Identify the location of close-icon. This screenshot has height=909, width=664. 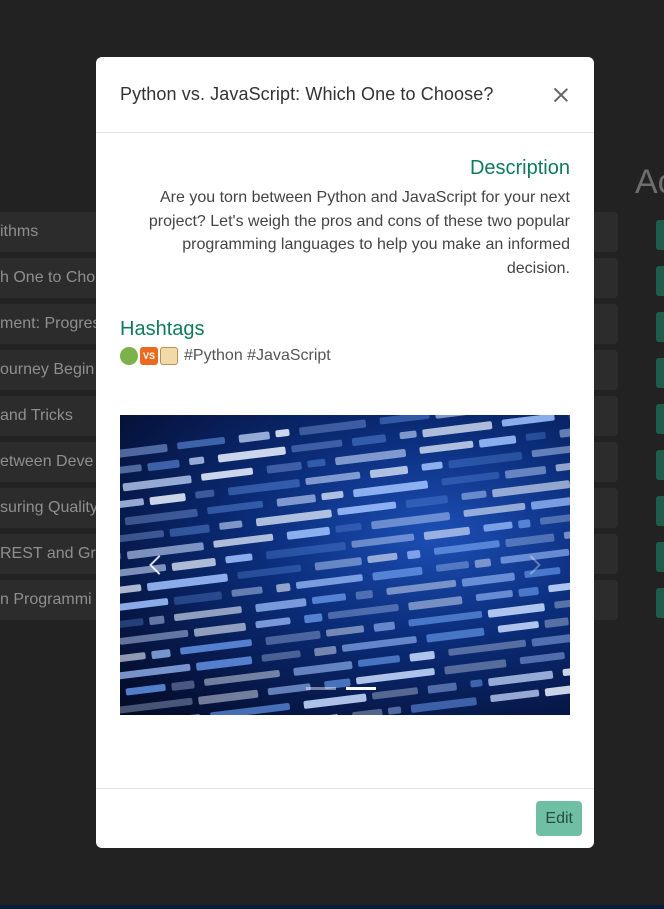
(561, 95).